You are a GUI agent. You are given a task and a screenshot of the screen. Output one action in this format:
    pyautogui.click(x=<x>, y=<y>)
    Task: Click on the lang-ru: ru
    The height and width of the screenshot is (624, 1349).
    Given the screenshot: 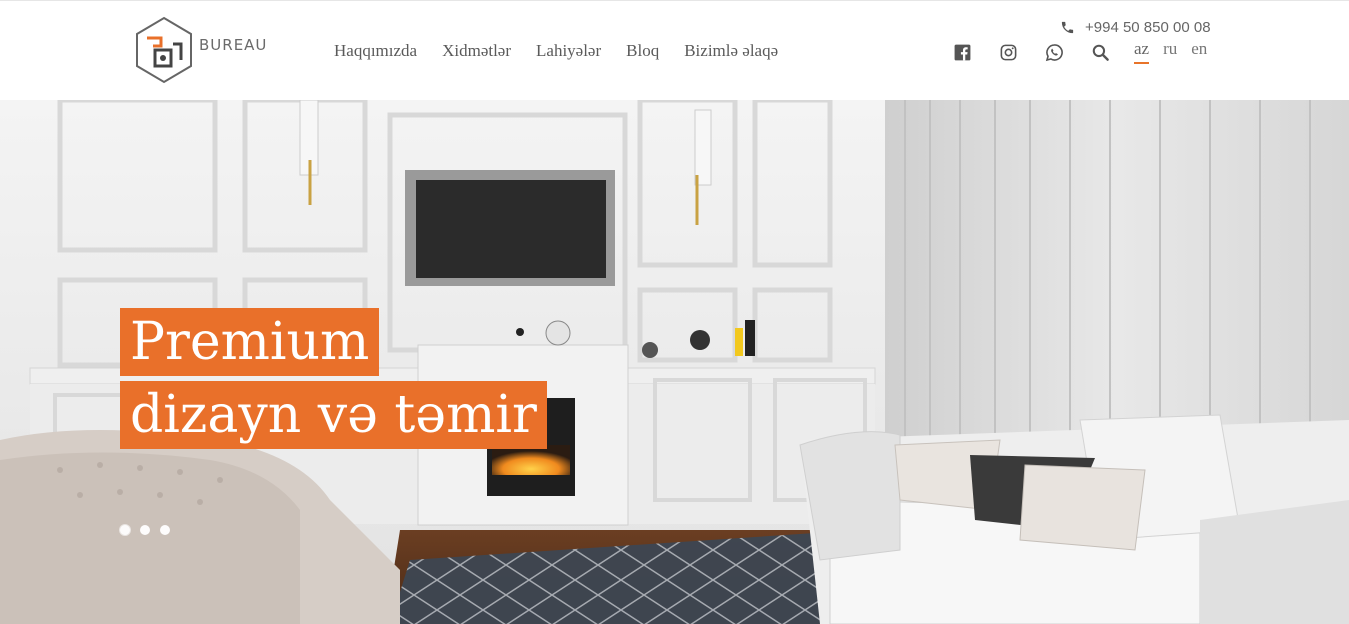 What is the action you would take?
    pyautogui.click(x=1170, y=51)
    